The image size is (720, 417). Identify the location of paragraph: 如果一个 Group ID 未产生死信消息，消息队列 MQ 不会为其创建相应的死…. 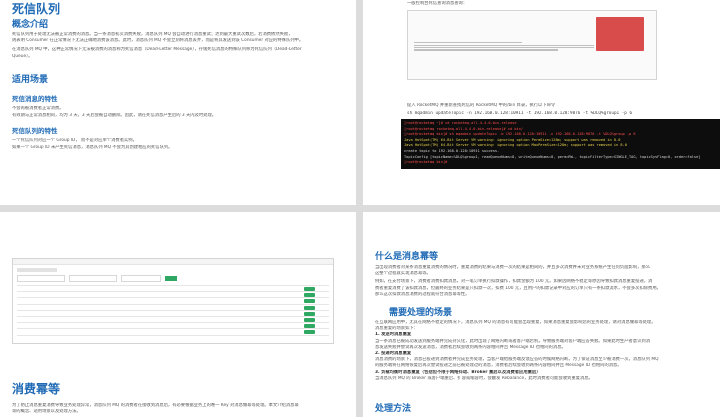
(92, 148).